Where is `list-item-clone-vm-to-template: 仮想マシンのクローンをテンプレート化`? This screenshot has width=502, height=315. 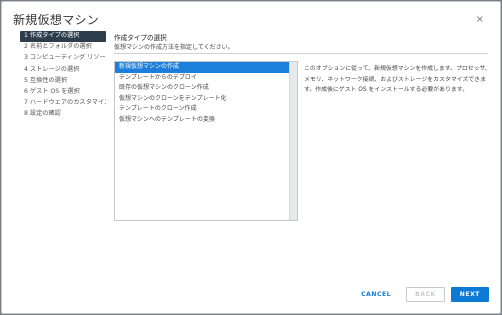 list-item-clone-vm-to-template: 仮想マシンのクローンをテンプレート化 is located at coordinates (202, 99).